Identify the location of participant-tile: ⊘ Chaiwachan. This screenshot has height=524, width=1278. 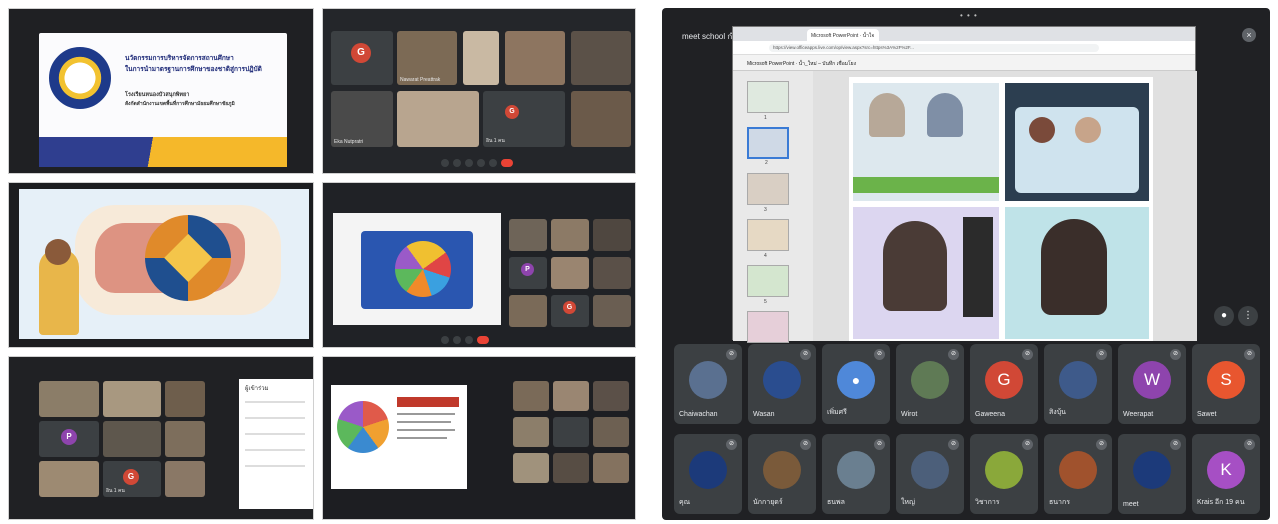
(708, 384).